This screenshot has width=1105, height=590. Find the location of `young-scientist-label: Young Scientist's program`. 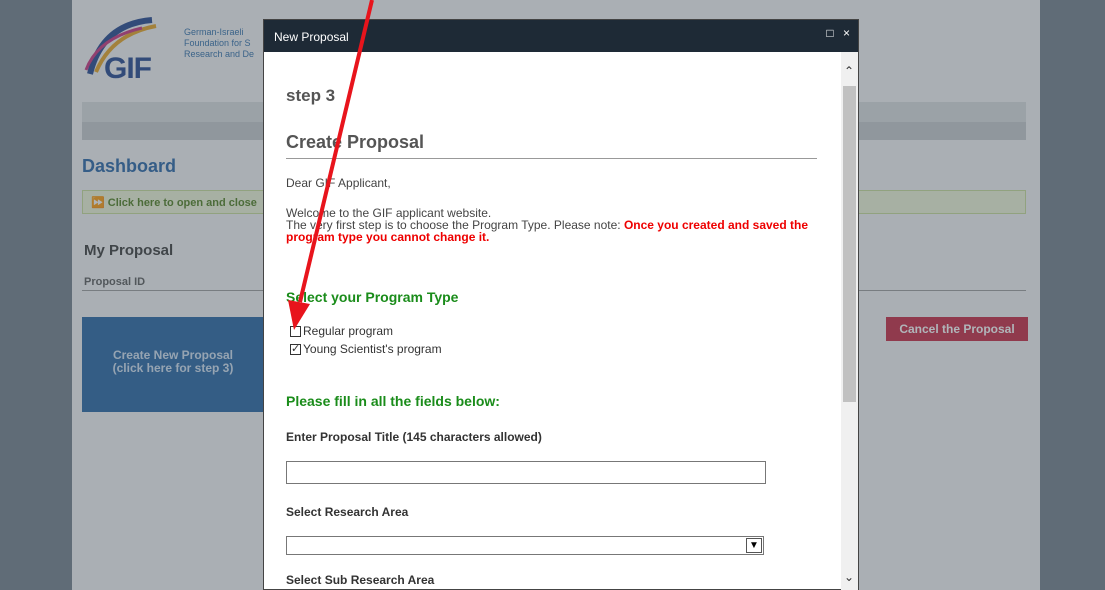

young-scientist-label: Young Scientist's program is located at coordinates (372, 349).